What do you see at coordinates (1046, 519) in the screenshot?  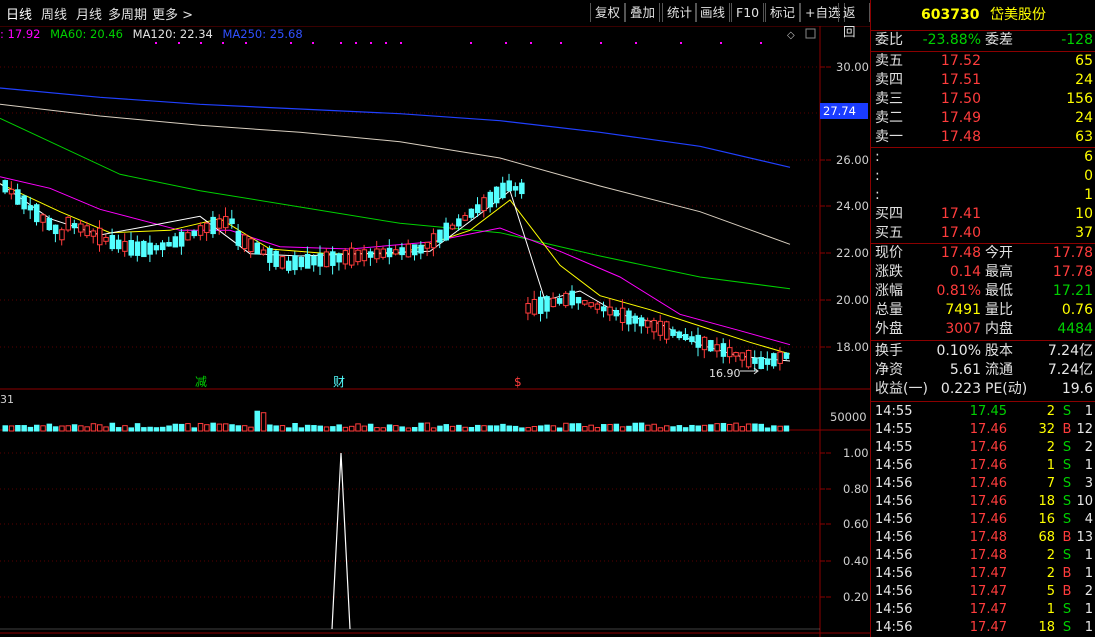 I see `tick-volume: 16` at bounding box center [1046, 519].